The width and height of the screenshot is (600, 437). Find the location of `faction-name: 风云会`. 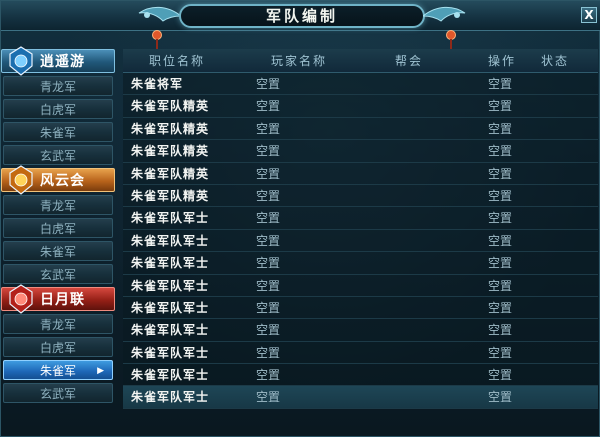

faction-name: 风云会 is located at coordinates (62, 181).